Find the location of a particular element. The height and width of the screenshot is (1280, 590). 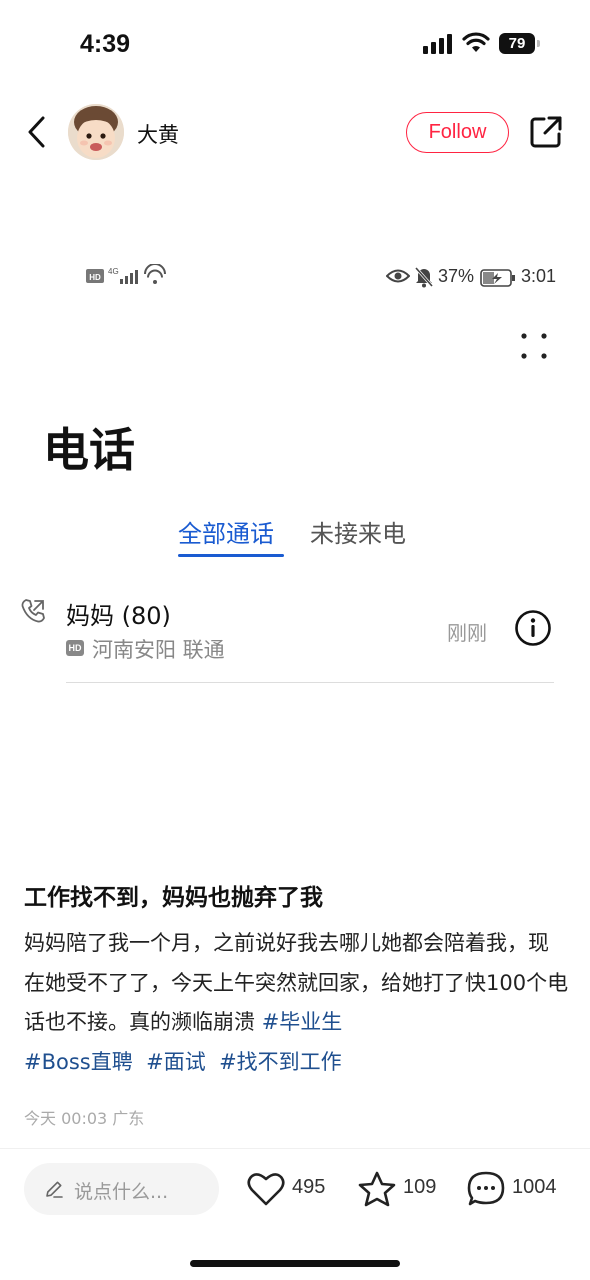

heart-icon is located at coordinates (266, 1189).